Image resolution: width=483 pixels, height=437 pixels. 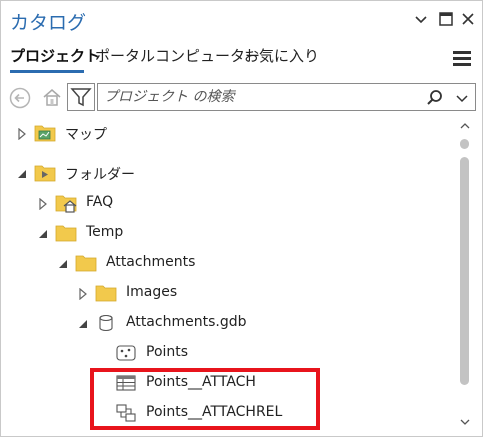 I want to click on map-folder-icon, so click(x=45, y=133).